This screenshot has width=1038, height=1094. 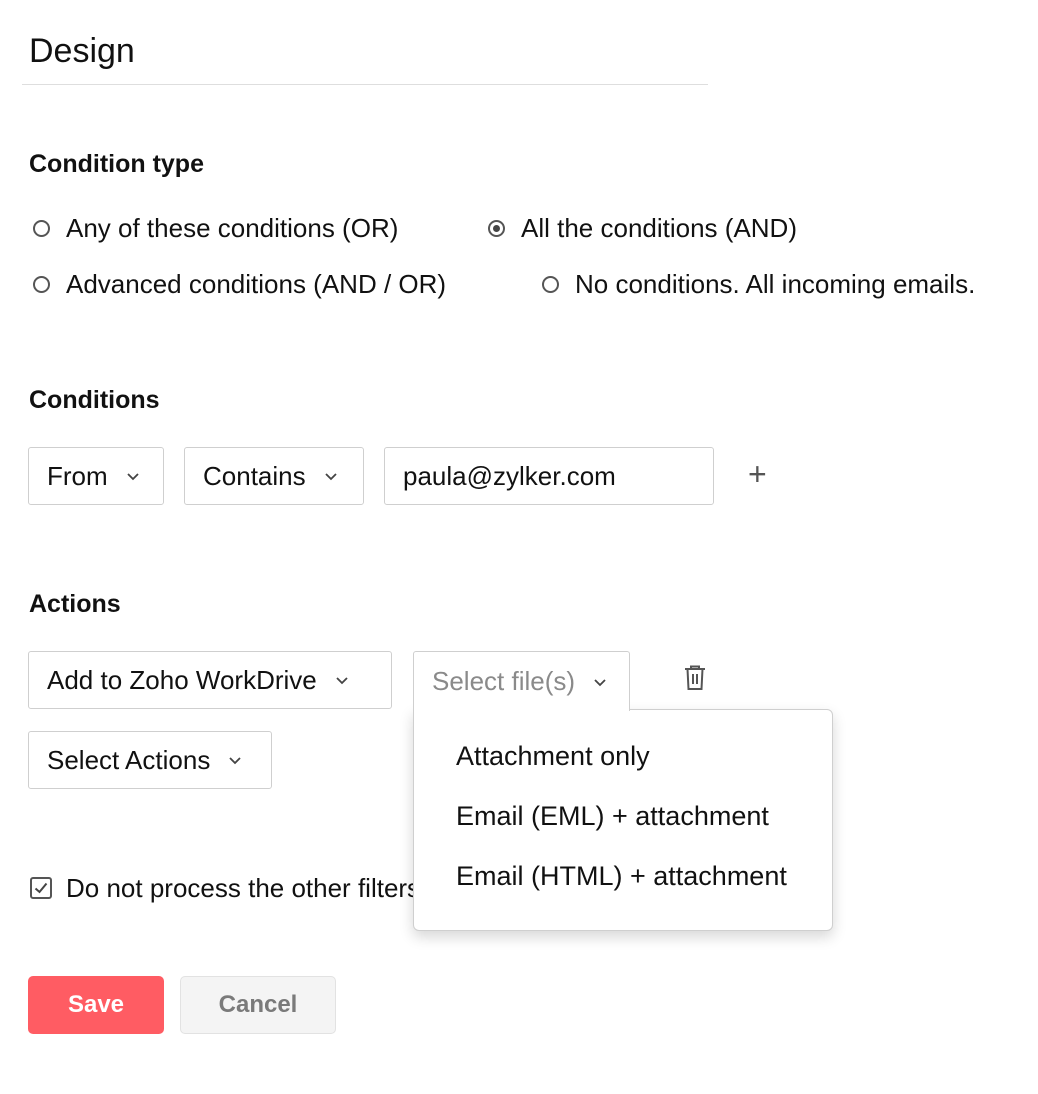 I want to click on select-actions-value: Select Actions, so click(x=129, y=759).